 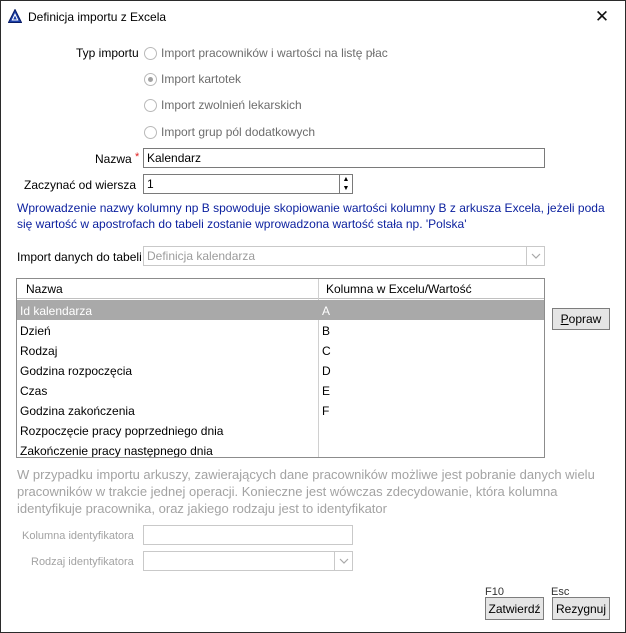 I want to click on window-title: Definicja importu z Excela, so click(x=97, y=17).